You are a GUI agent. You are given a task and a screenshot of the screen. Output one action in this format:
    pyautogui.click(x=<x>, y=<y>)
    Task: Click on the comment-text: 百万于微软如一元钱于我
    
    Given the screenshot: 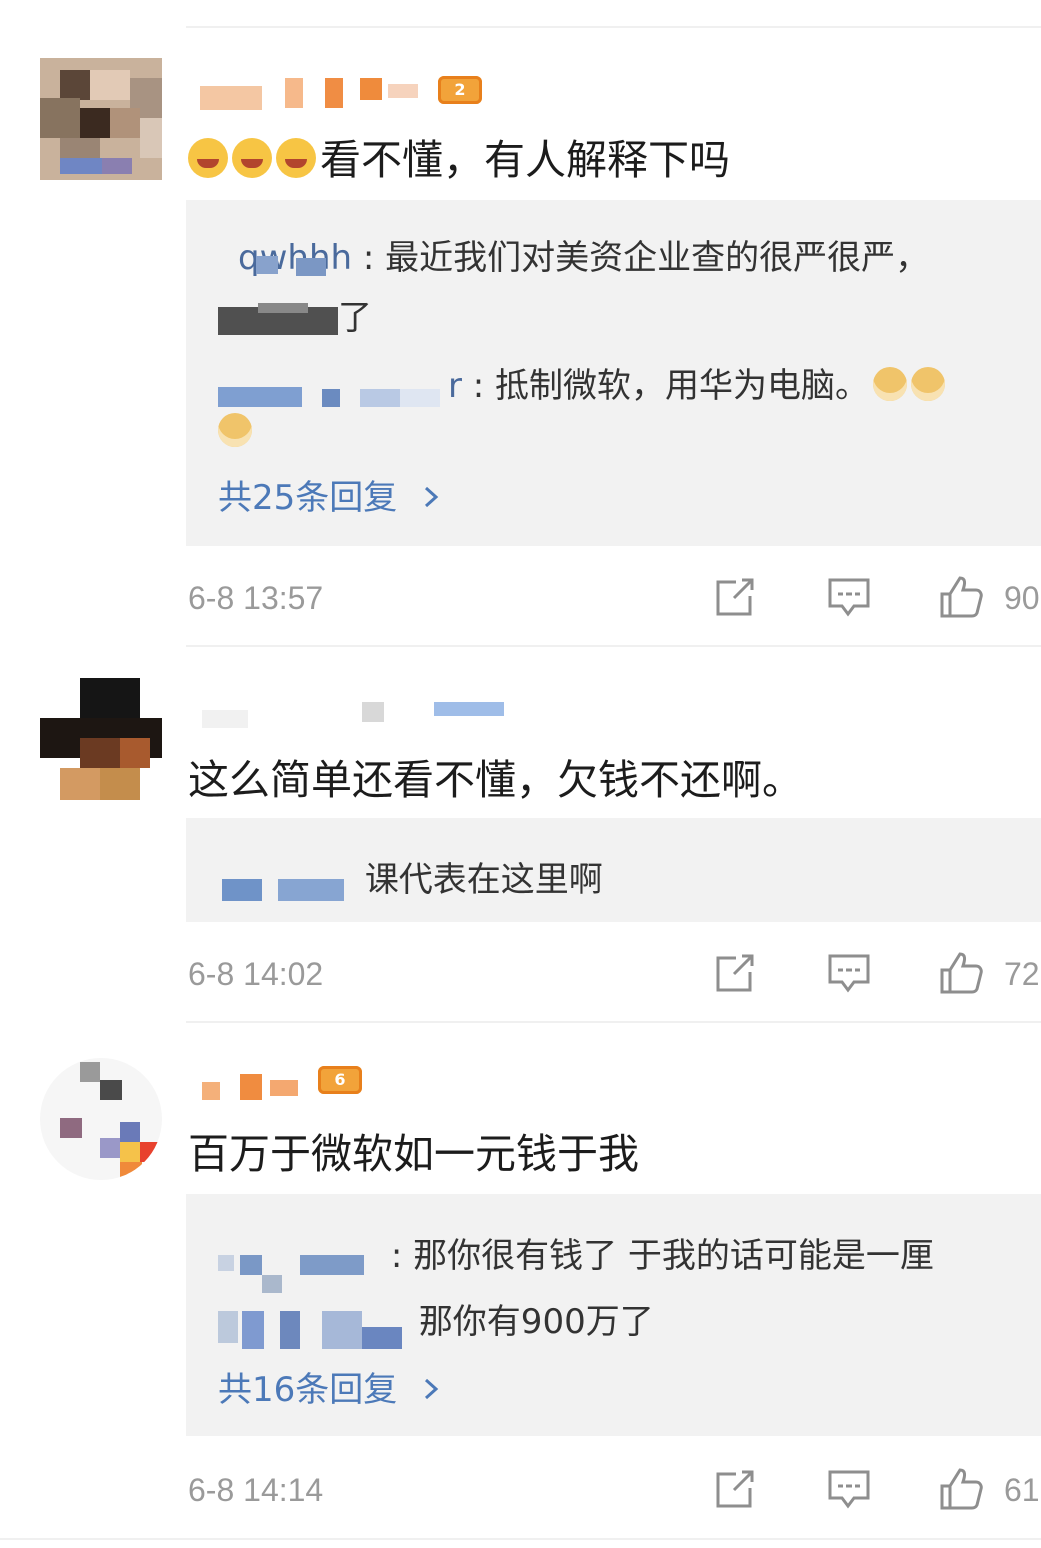 What is the action you would take?
    pyautogui.click(x=413, y=1154)
    